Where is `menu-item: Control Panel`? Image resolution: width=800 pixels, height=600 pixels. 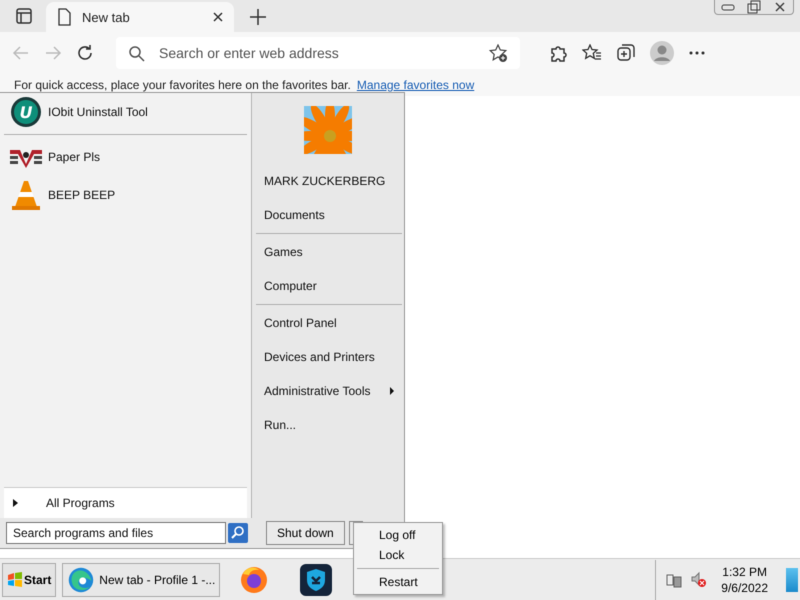
menu-item: Control Panel is located at coordinates (329, 323).